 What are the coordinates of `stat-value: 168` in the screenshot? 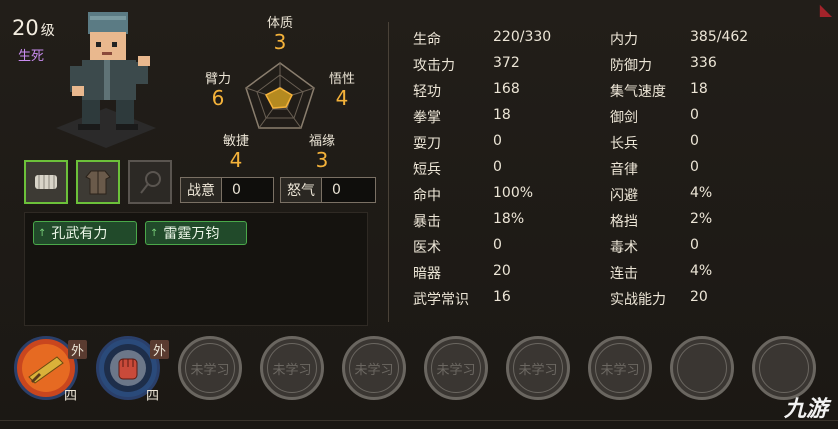 It's located at (506, 89).